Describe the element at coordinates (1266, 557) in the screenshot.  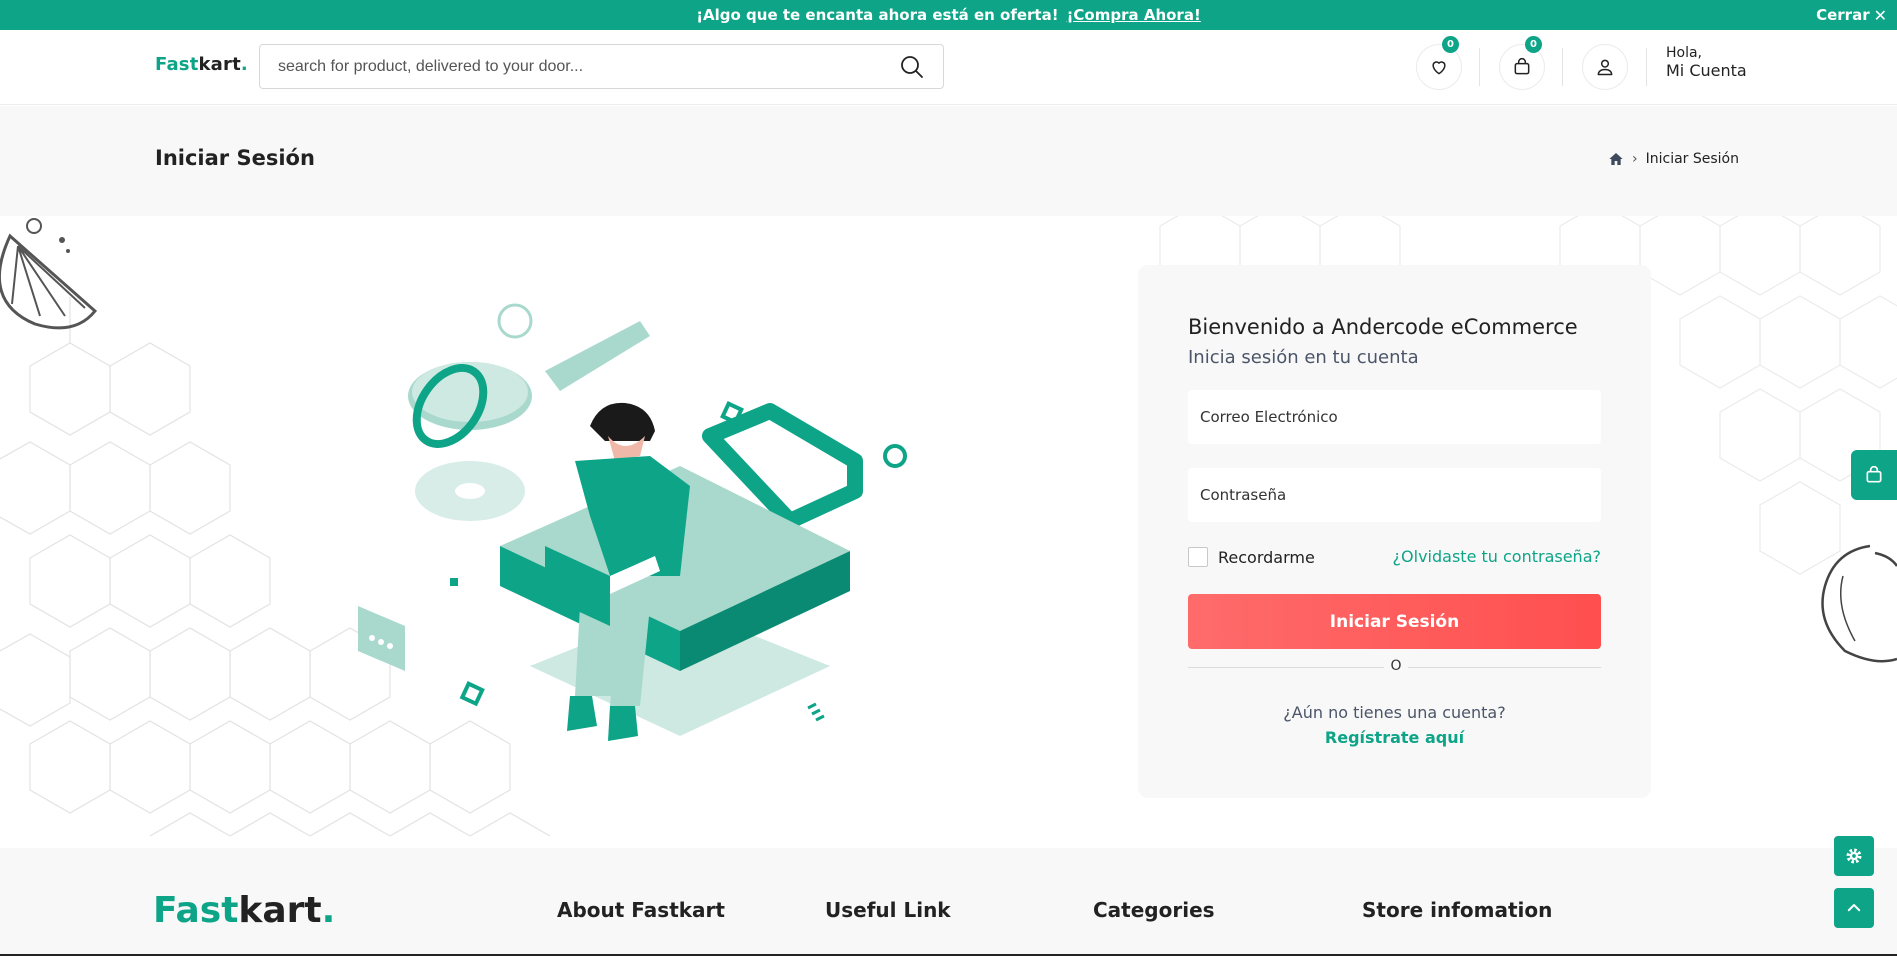
I see `remember-me-label: Recordarme` at that location.